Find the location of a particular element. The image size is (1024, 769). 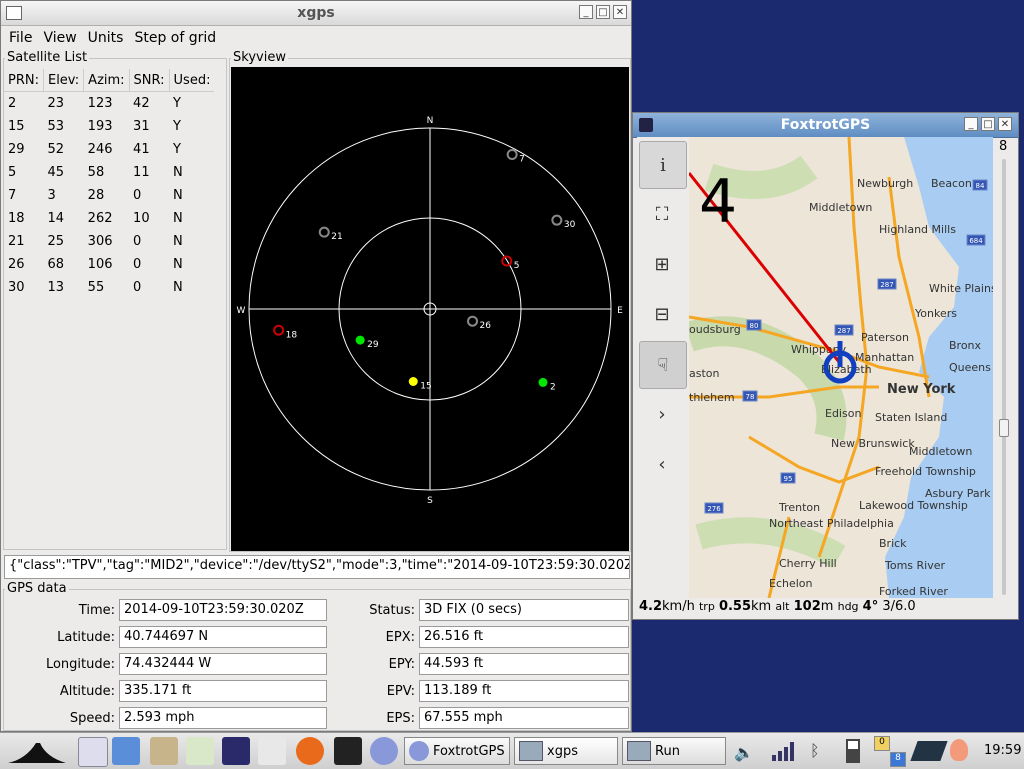

info-button: i is located at coordinates (663, 165).